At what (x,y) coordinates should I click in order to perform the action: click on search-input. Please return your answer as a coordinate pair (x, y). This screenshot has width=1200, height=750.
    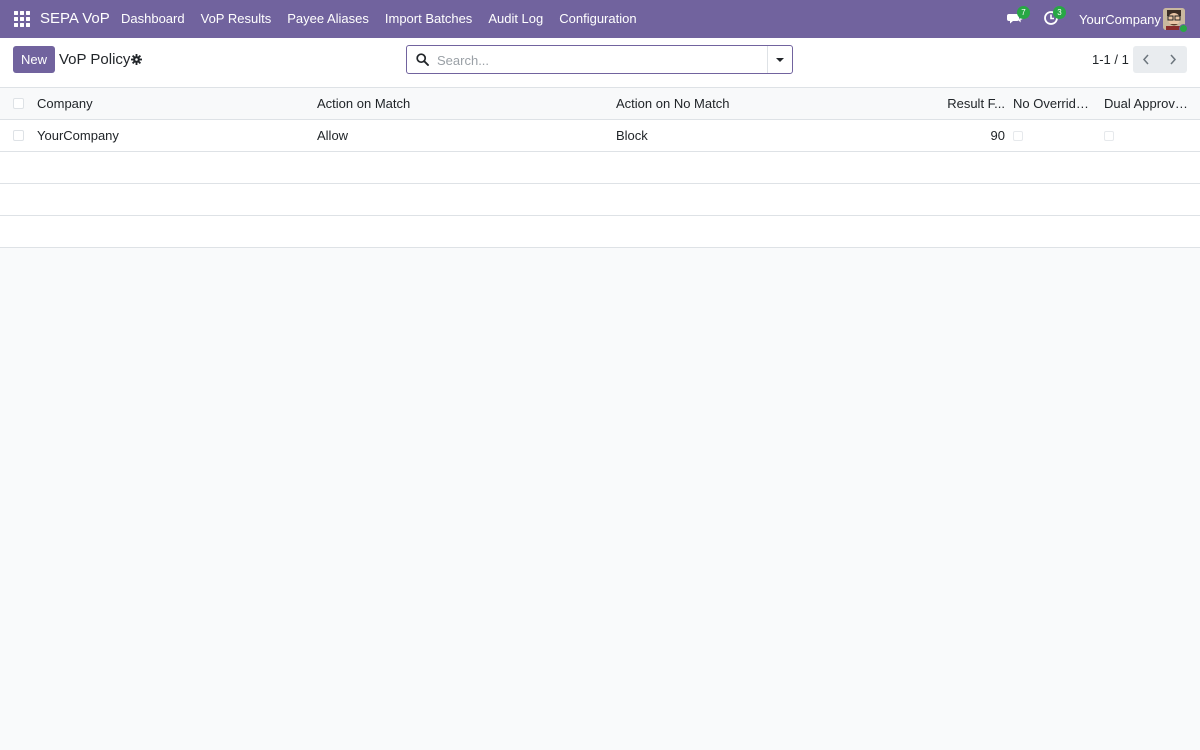
    Looking at the image, I should click on (602, 60).